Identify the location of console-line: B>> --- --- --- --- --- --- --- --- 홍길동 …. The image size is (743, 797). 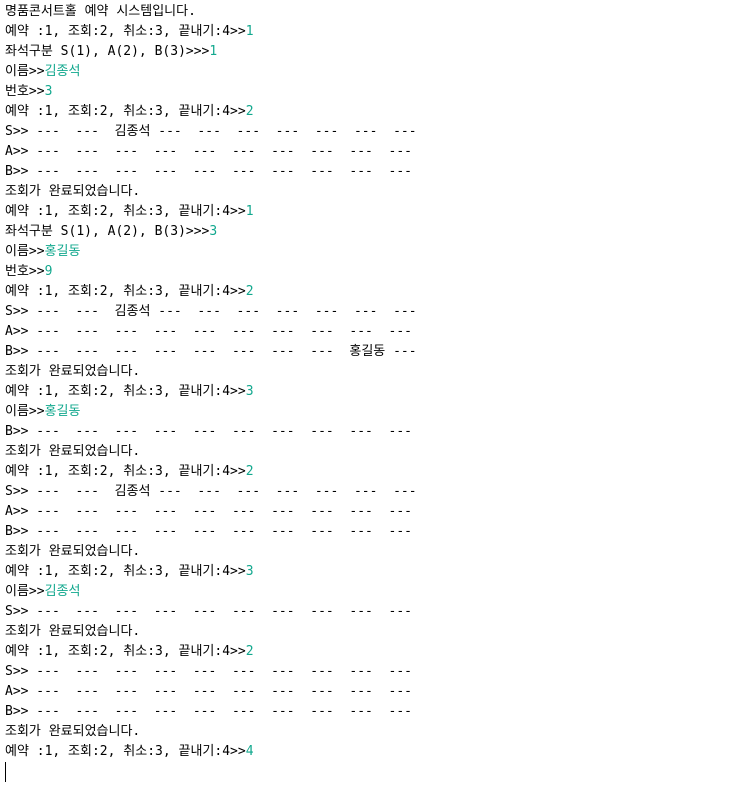
(374, 352).